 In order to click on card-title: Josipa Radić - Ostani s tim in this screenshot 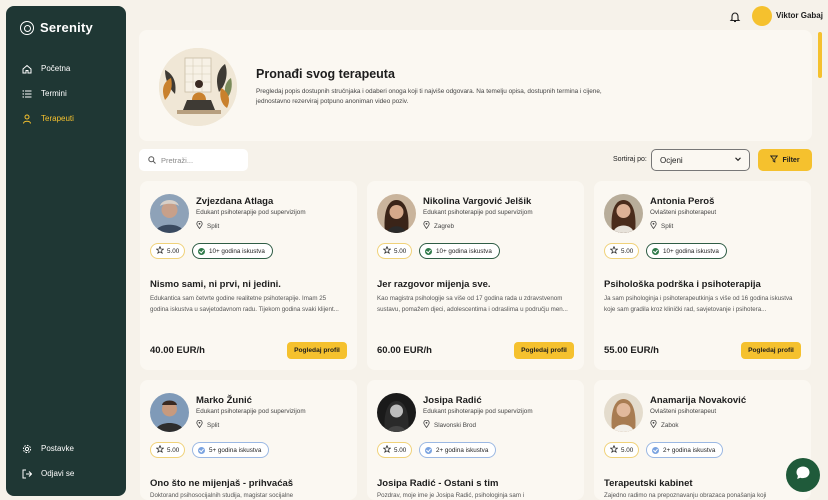, I will do `click(438, 483)`.